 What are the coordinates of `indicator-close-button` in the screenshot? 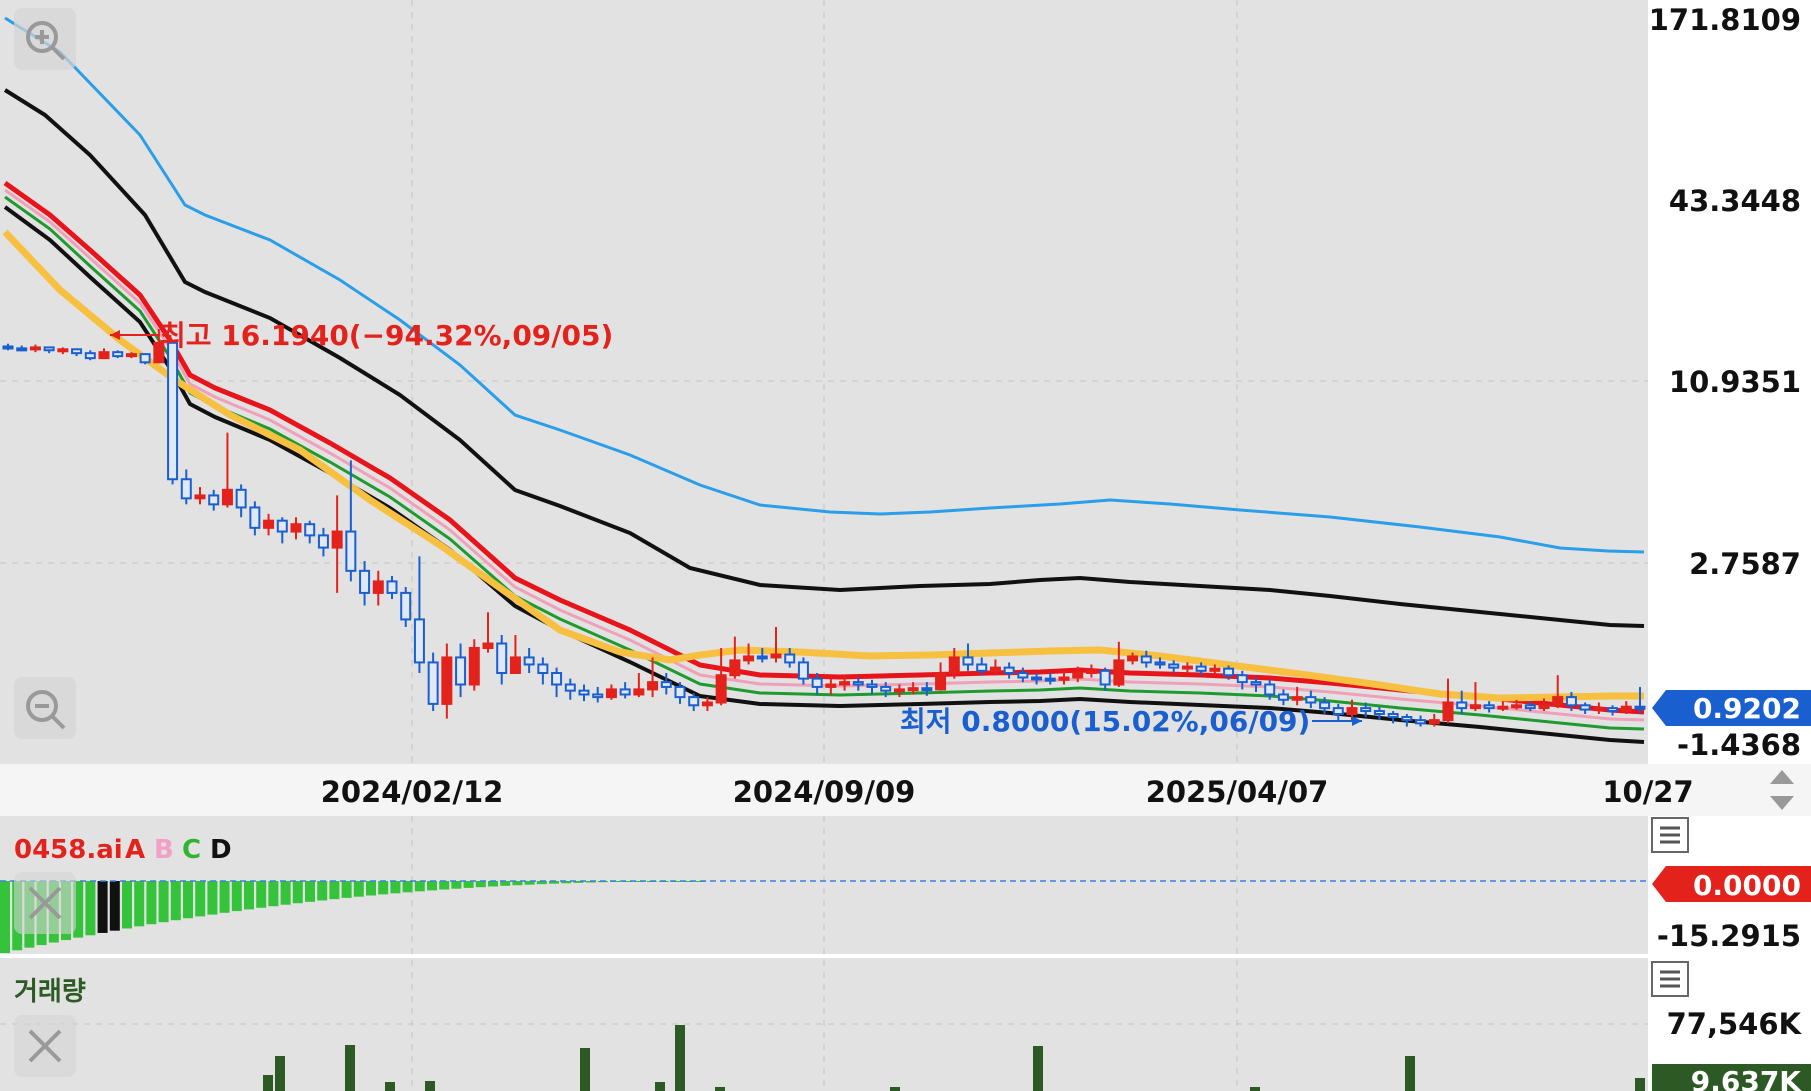 It's located at (45, 903).